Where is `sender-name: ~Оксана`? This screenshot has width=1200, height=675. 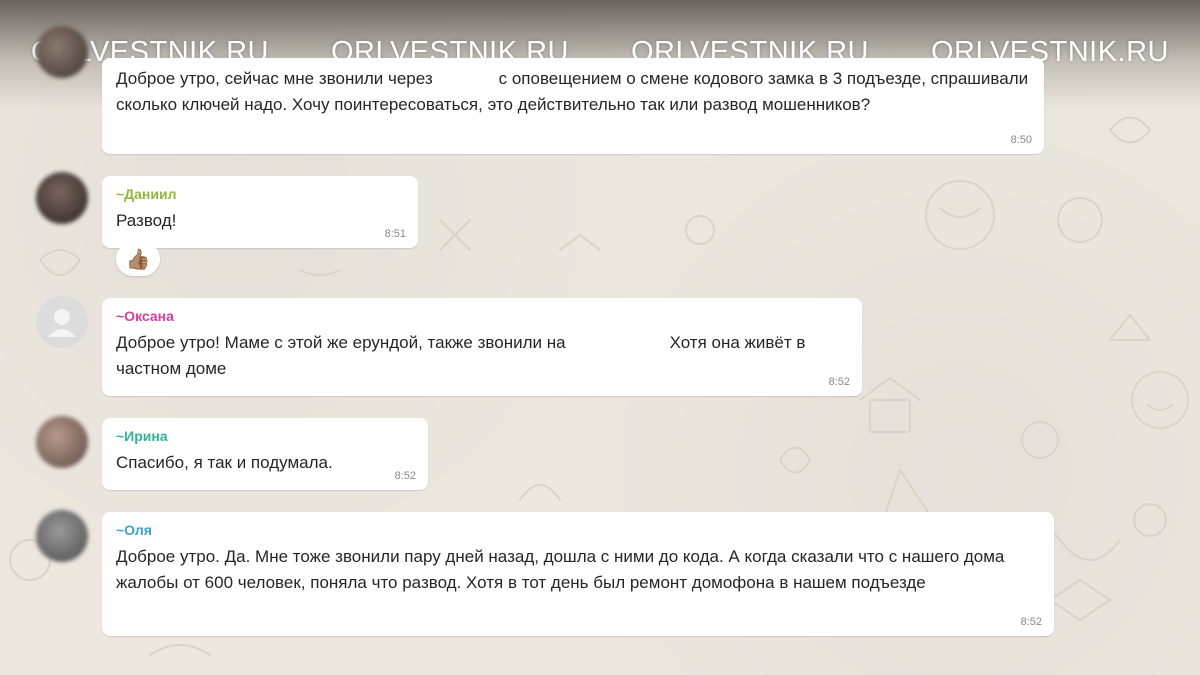 sender-name: ~Оксана is located at coordinates (482, 316).